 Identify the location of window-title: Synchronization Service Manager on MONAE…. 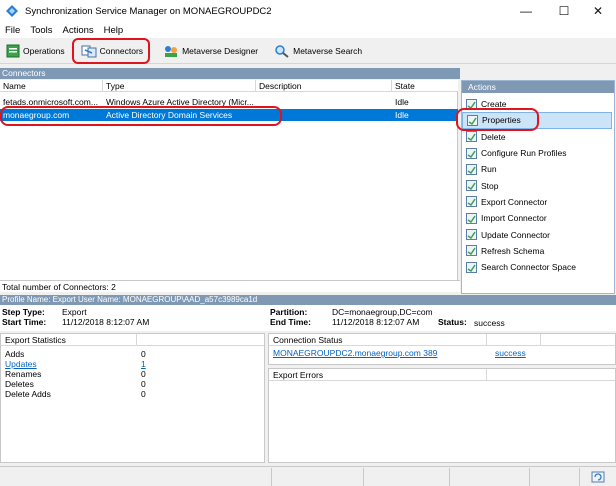
(148, 11).